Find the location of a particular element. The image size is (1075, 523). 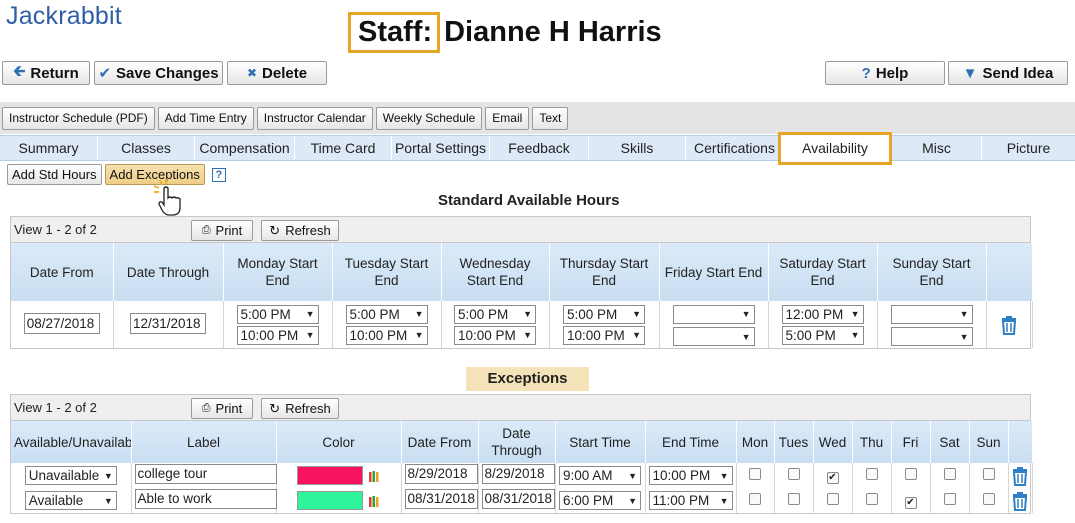

col-sun: Sun is located at coordinates (989, 442).